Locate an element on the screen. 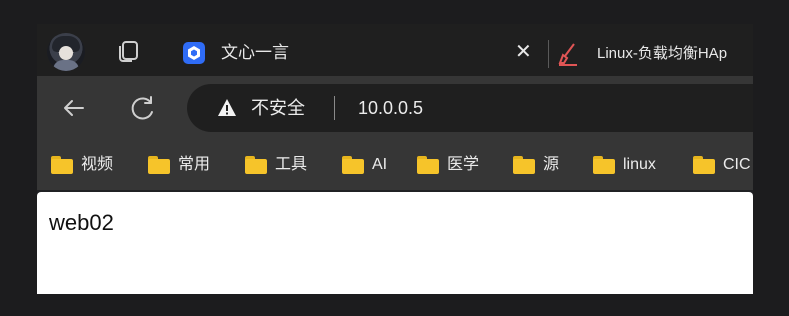 The height and width of the screenshot is (316, 789). warning-icon is located at coordinates (227, 108).